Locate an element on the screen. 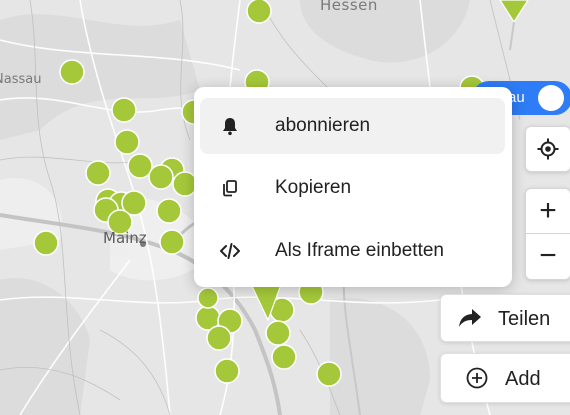 The height and width of the screenshot is (415, 570). menu-item-subscribe: abonnieren is located at coordinates (352, 126).